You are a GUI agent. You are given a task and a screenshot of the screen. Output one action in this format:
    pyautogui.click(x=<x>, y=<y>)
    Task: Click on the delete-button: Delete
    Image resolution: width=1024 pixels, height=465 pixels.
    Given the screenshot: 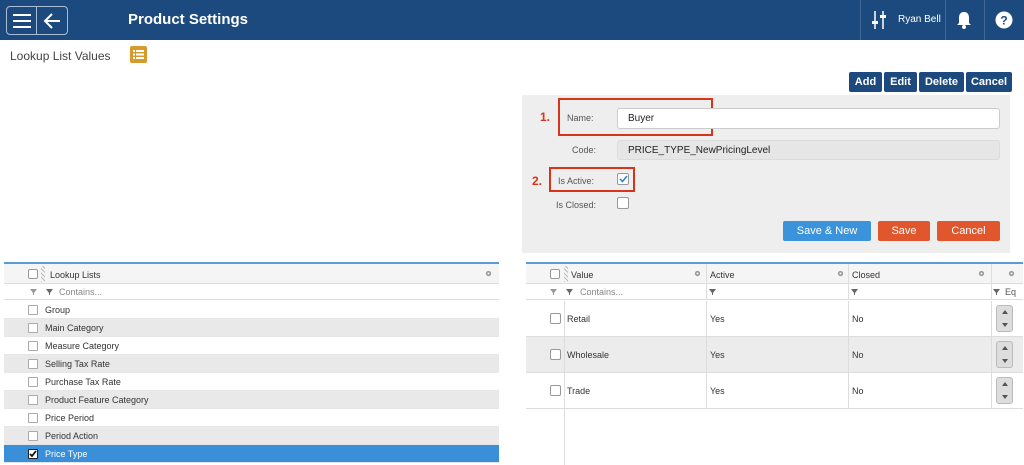 What is the action you would take?
    pyautogui.click(x=941, y=82)
    